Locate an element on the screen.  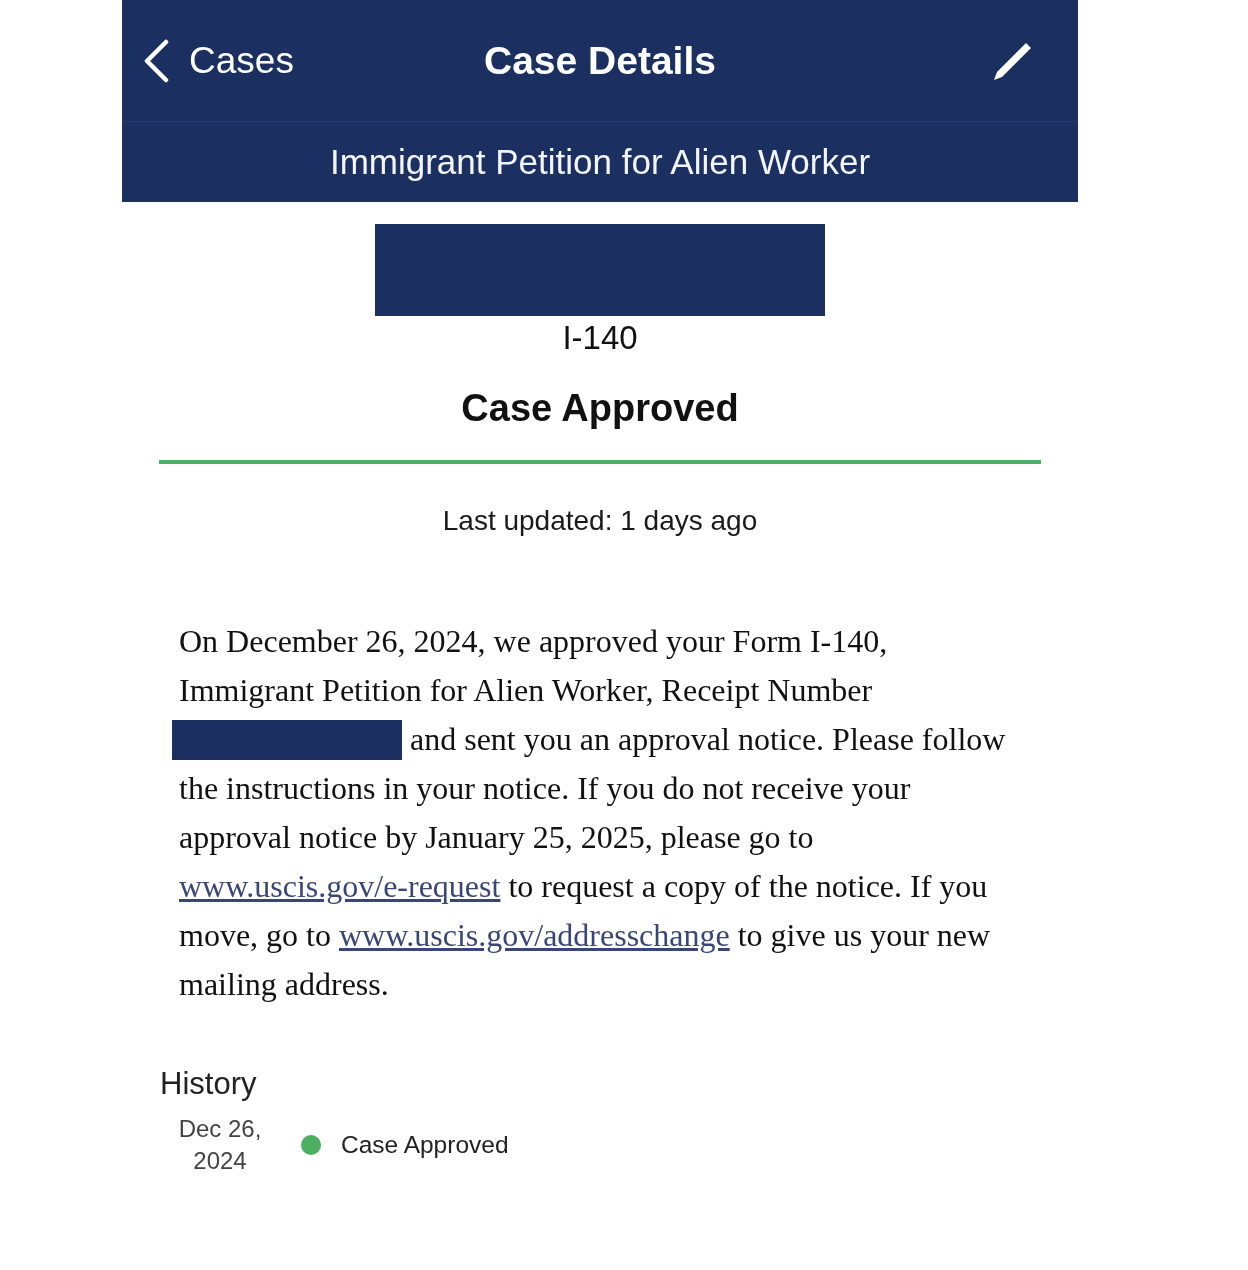
edit-button is located at coordinates (1013, 60).